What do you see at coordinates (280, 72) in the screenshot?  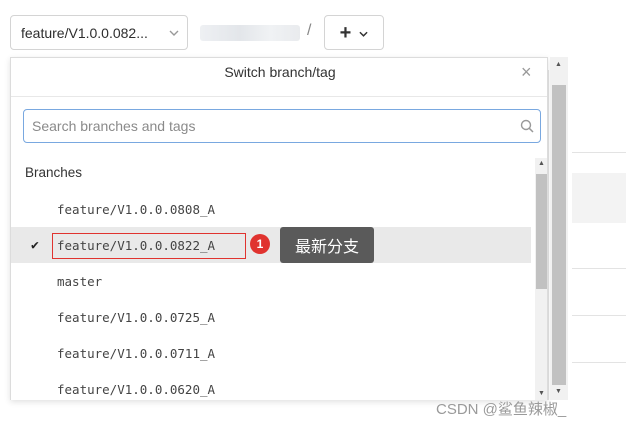 I see `dropdown-title: Switch branch/tag` at bounding box center [280, 72].